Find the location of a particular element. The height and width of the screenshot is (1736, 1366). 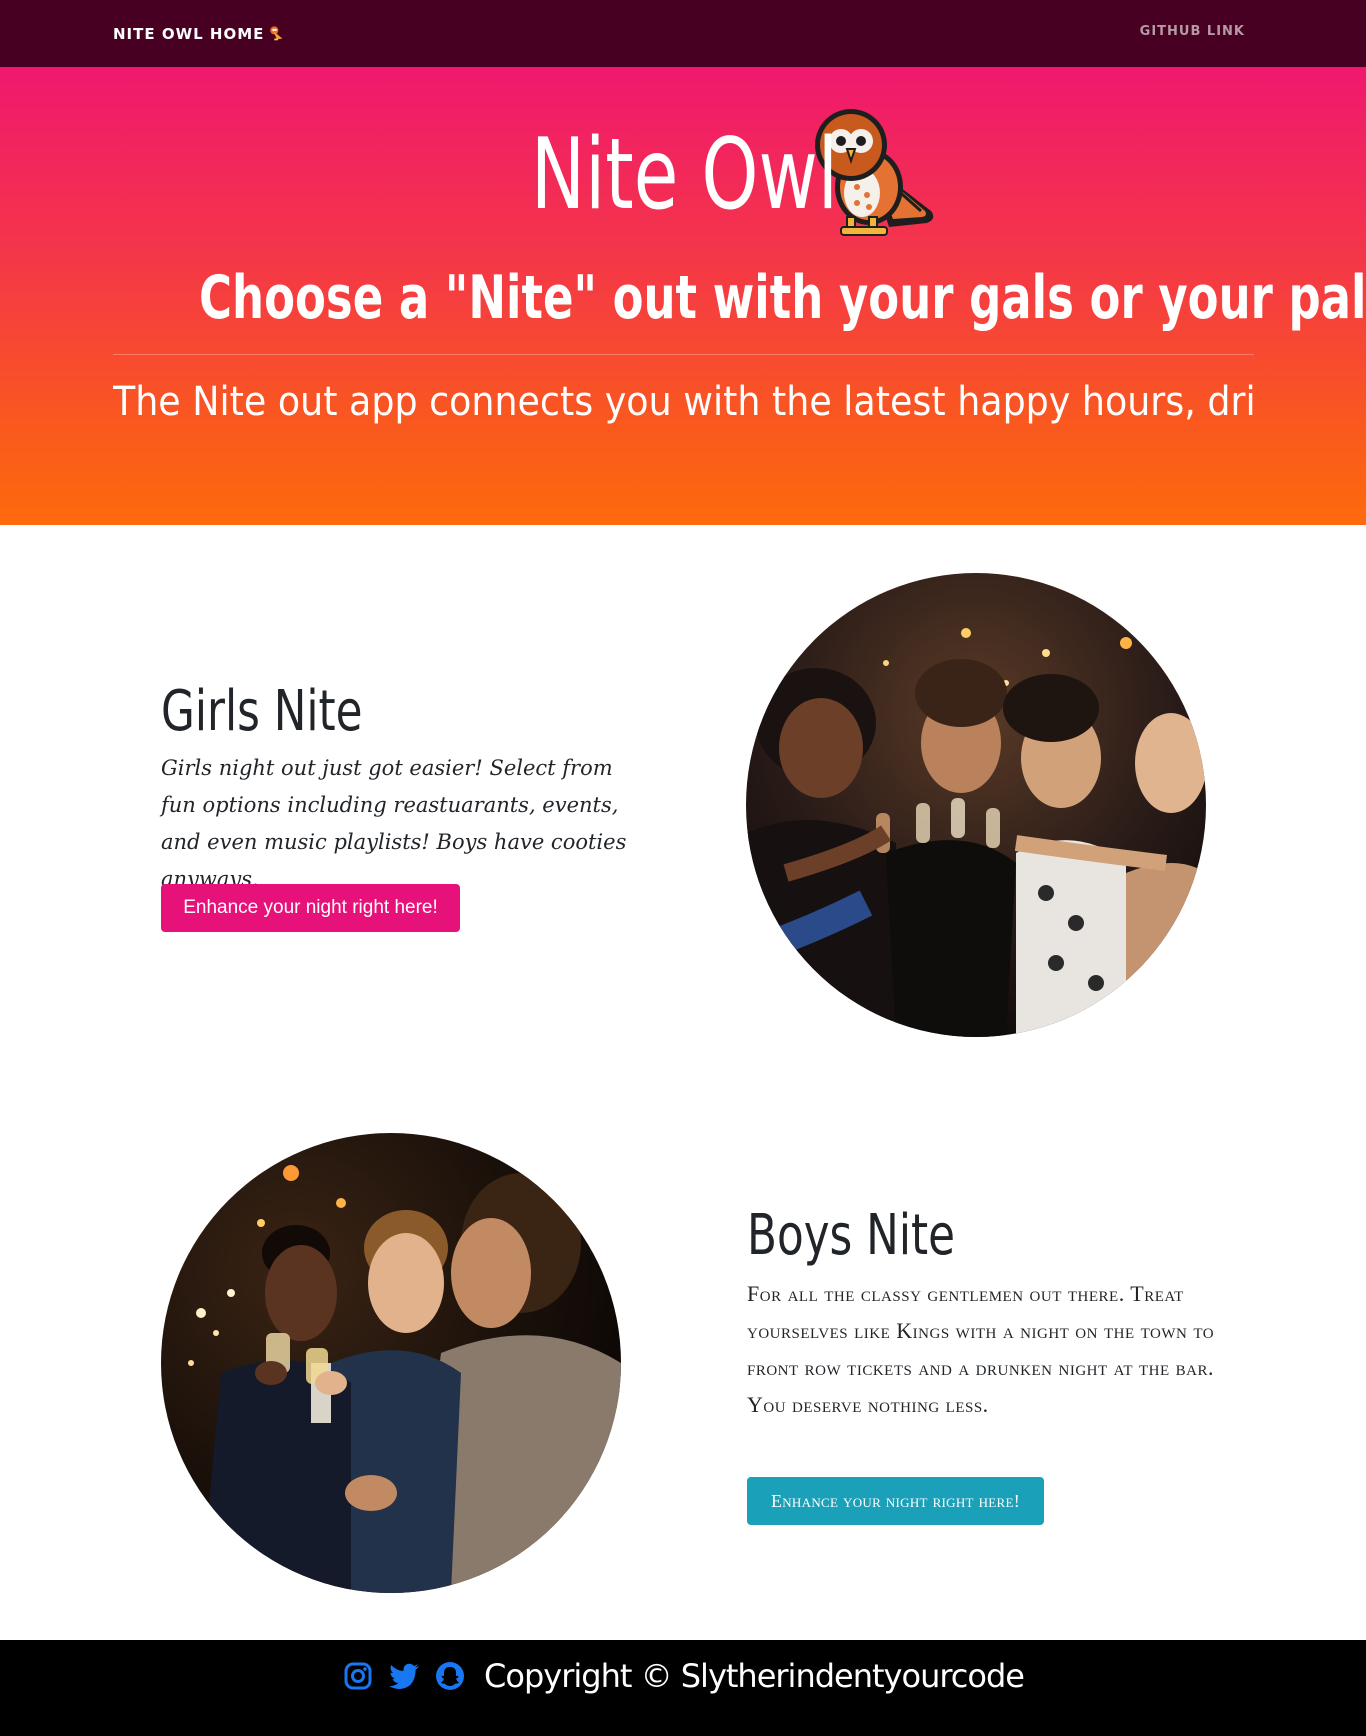

hero-title: Nite Owl is located at coordinates (684, 175).